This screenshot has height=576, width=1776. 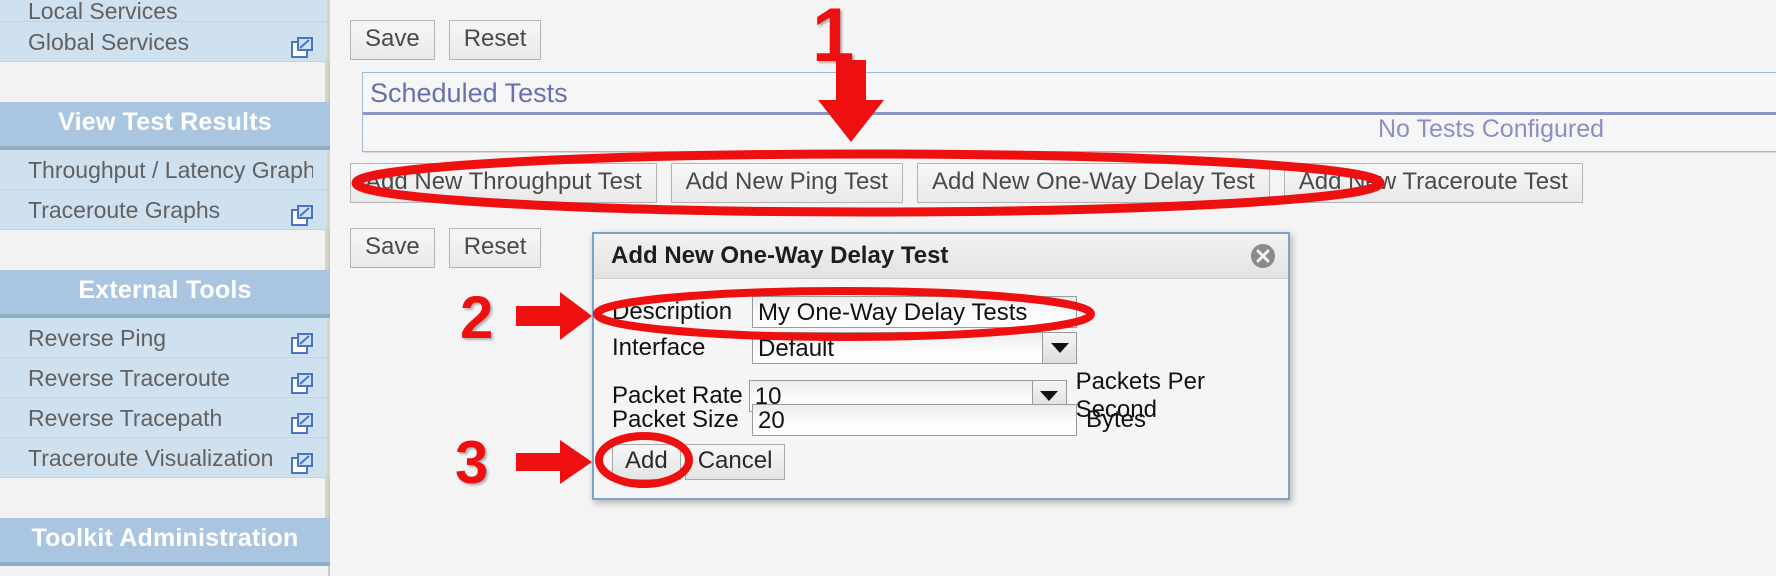 I want to click on sidebar-item-global-services: Global Services, so click(x=165, y=42).